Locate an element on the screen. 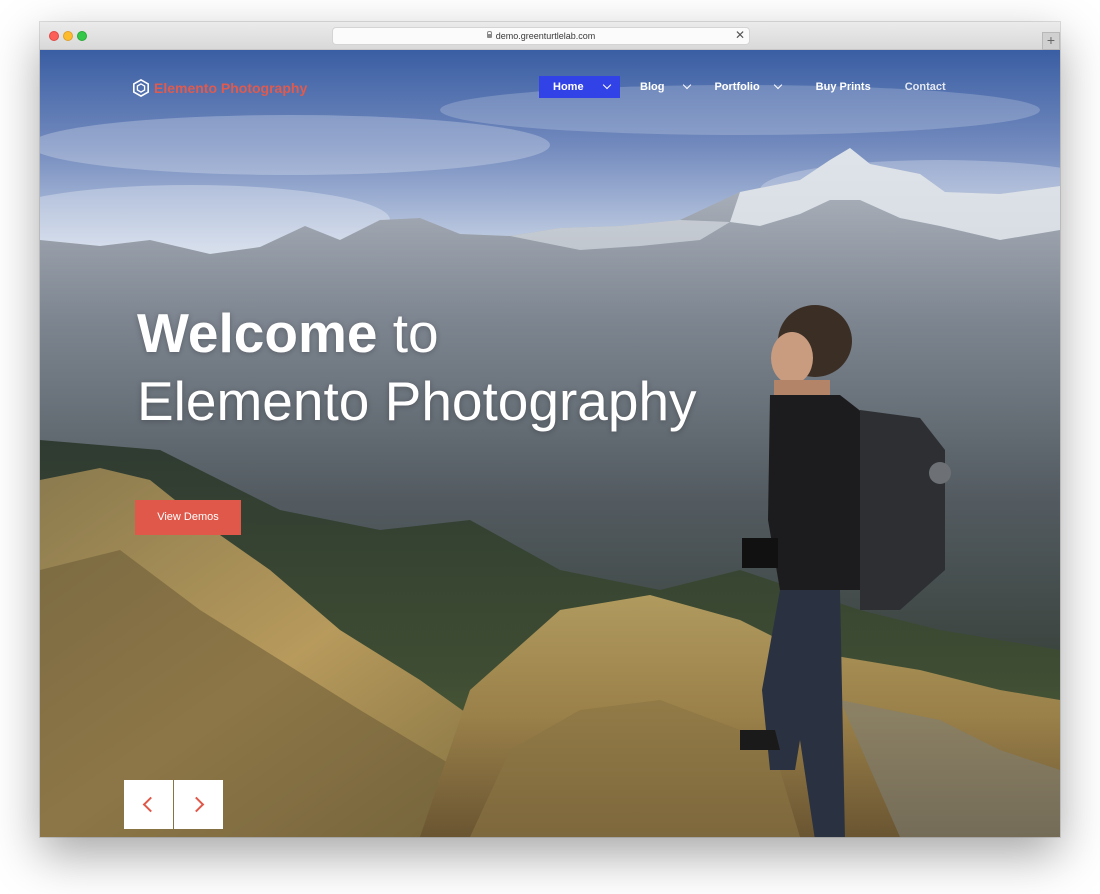 This screenshot has height=894, width=1100. close-window-button is located at coordinates (54, 36).